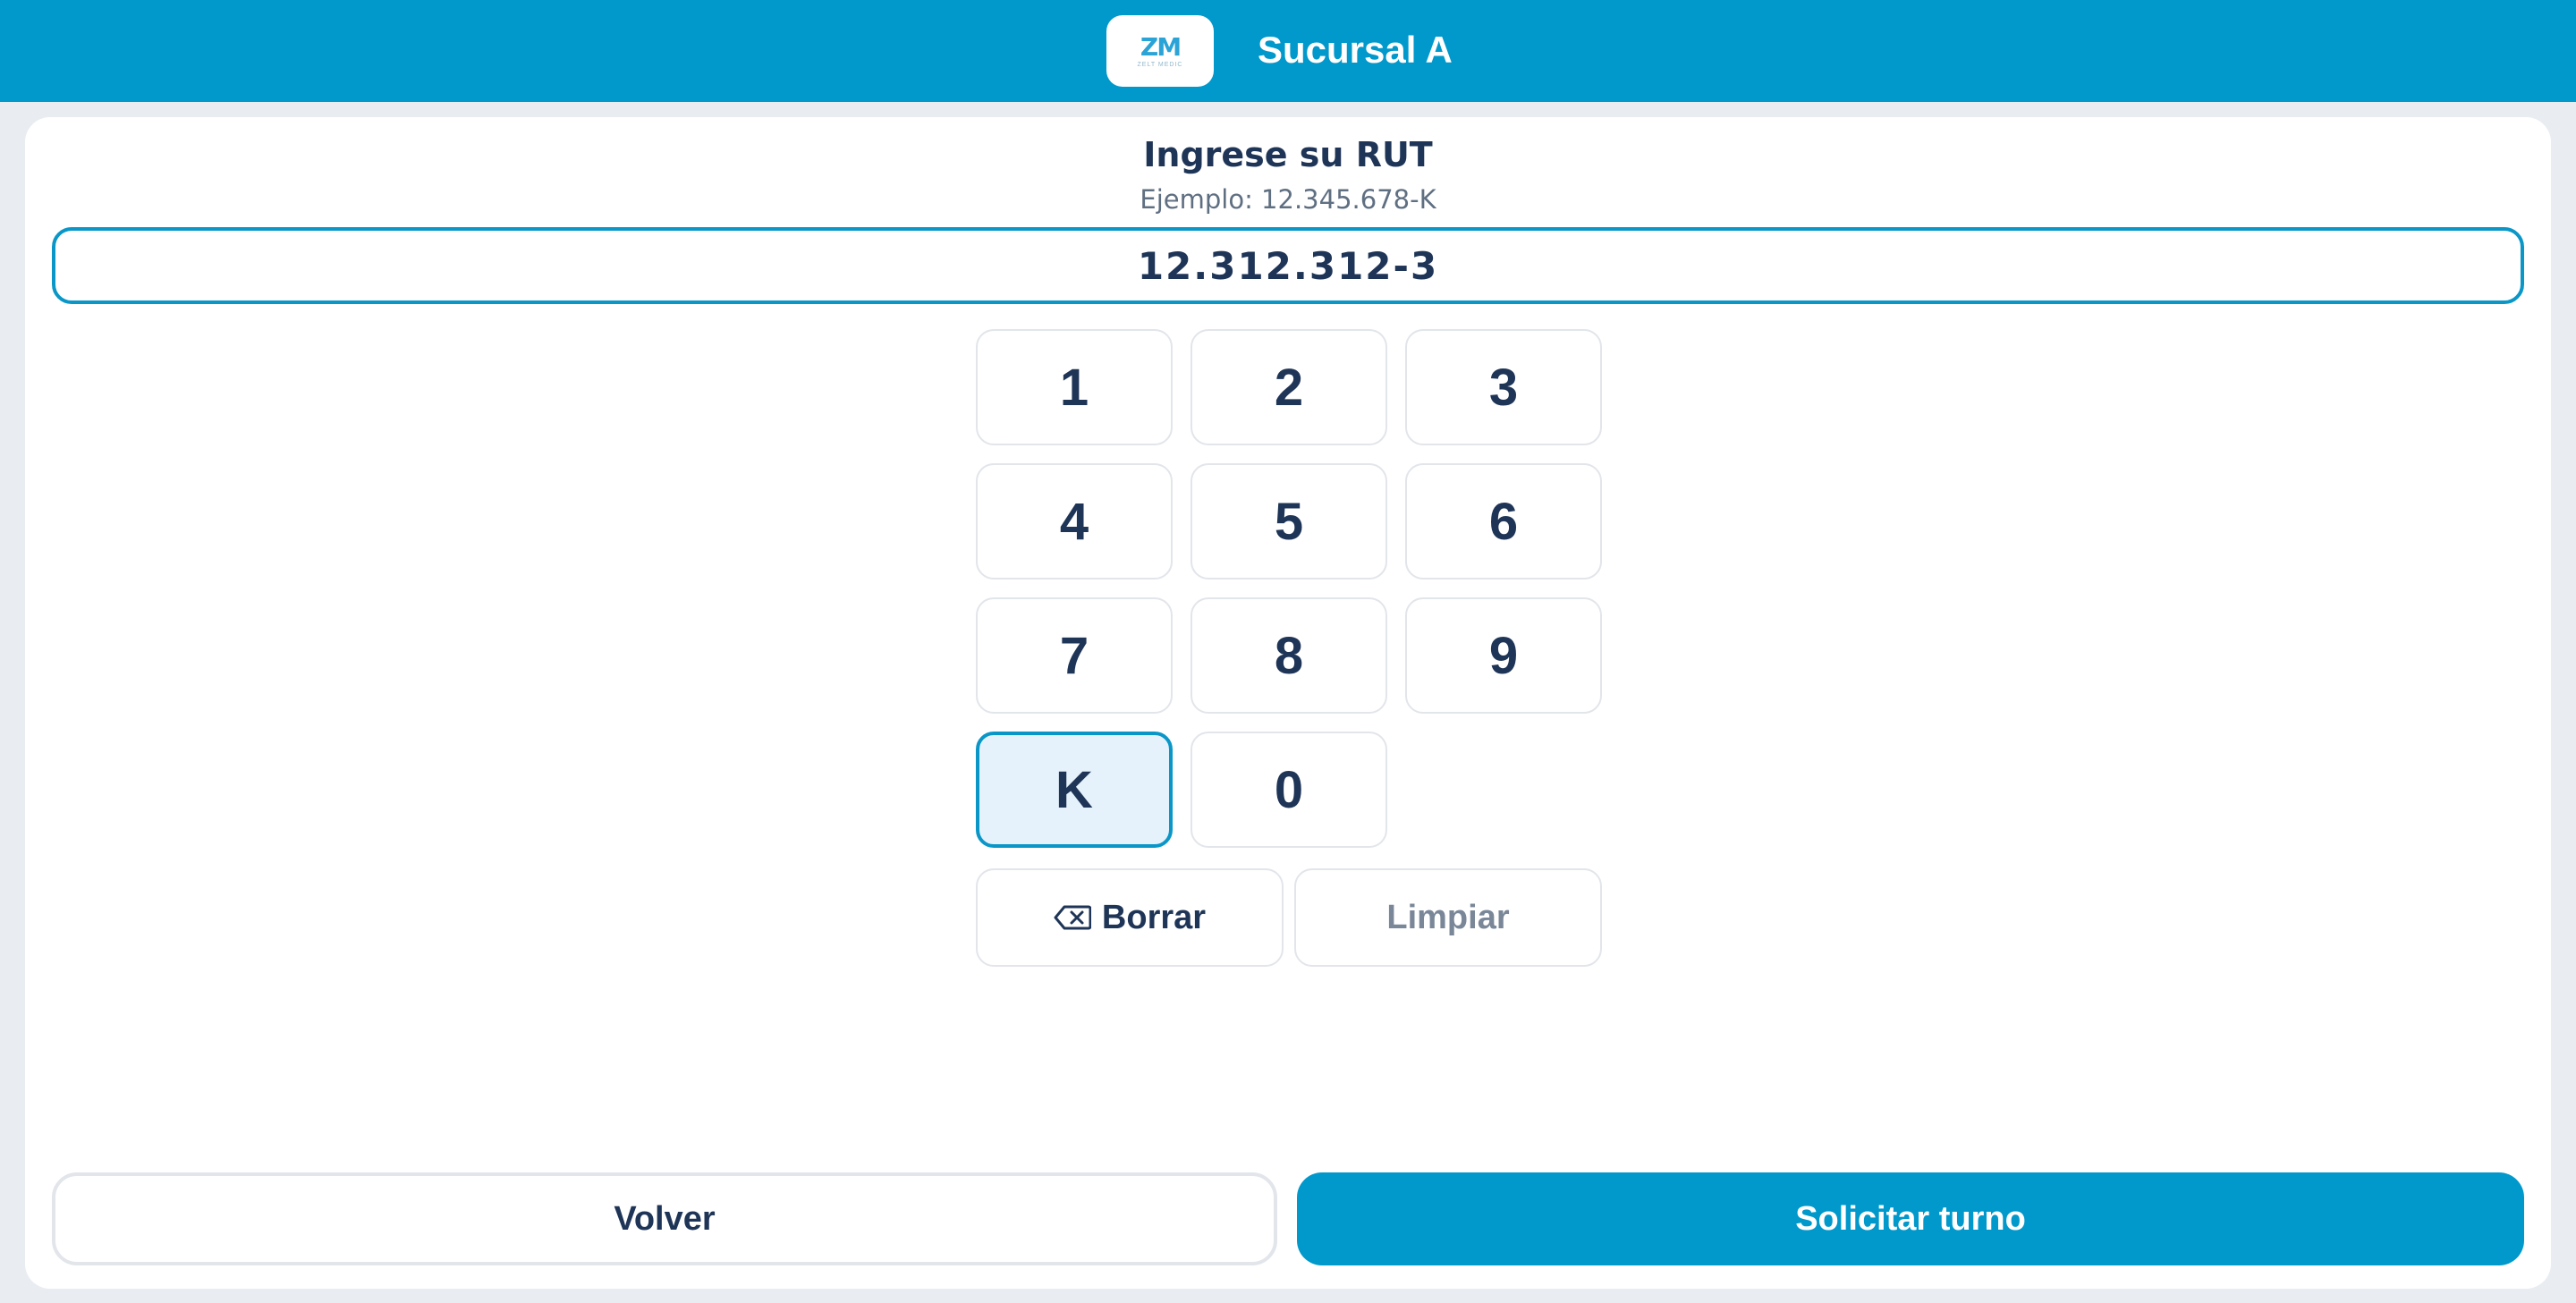  I want to click on rut-input: 12.312.312-3, so click(1288, 265).